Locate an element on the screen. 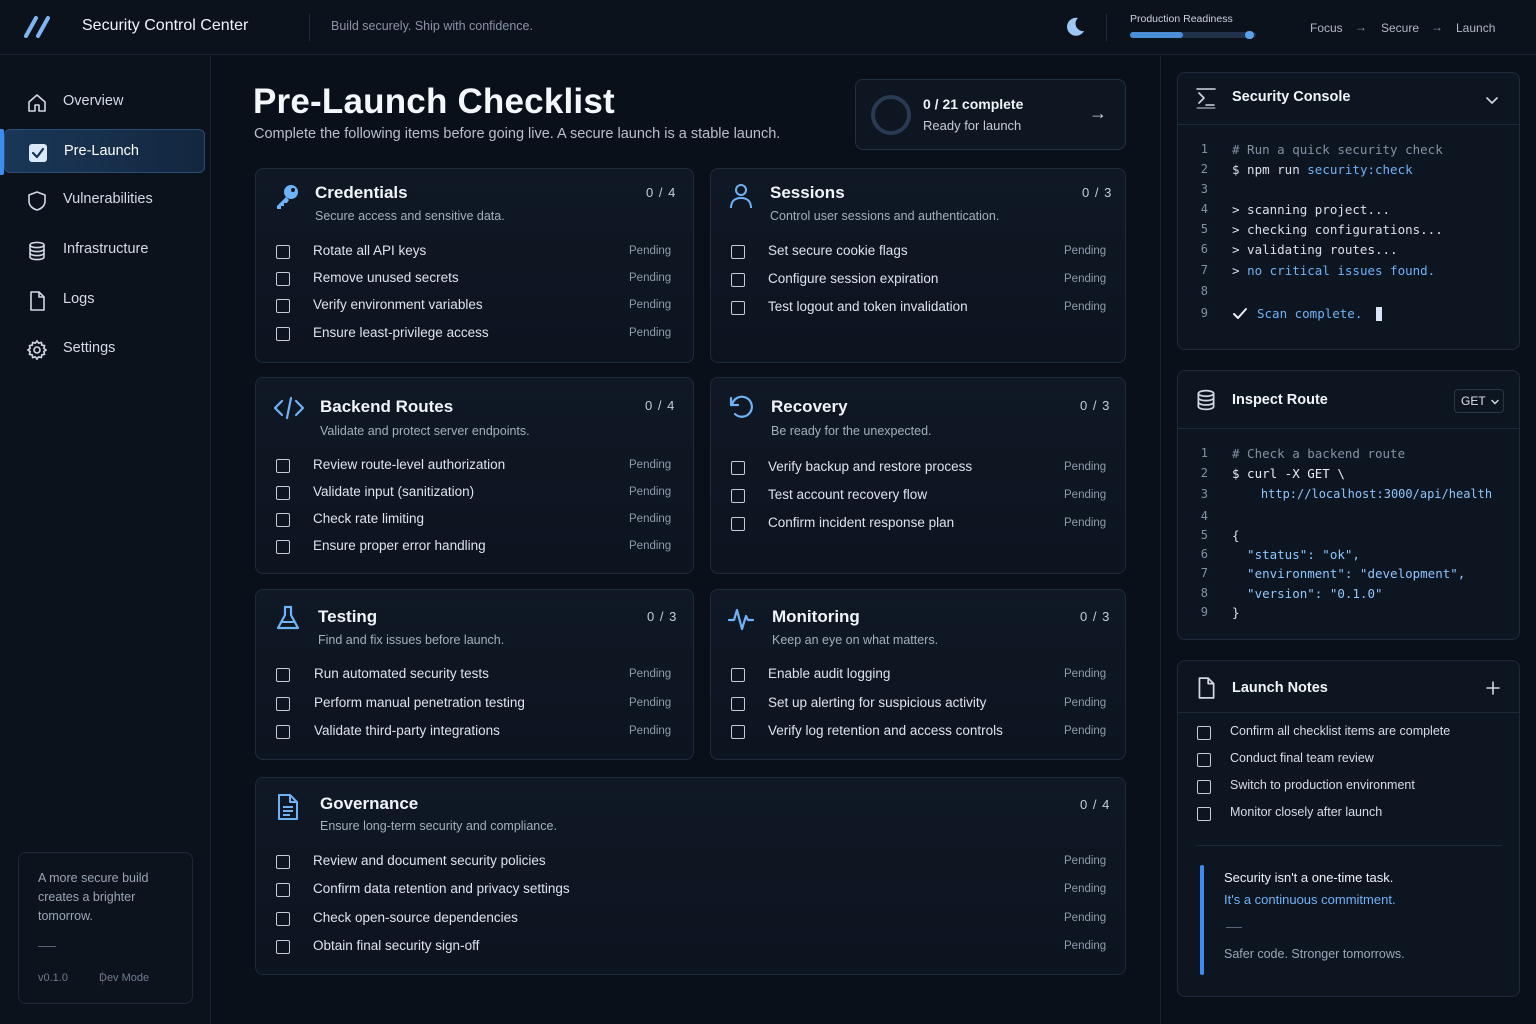 This screenshot has width=1536, height=1024. sidebar-item-vulnerabilities: Vulnerabilities is located at coordinates (104, 200).